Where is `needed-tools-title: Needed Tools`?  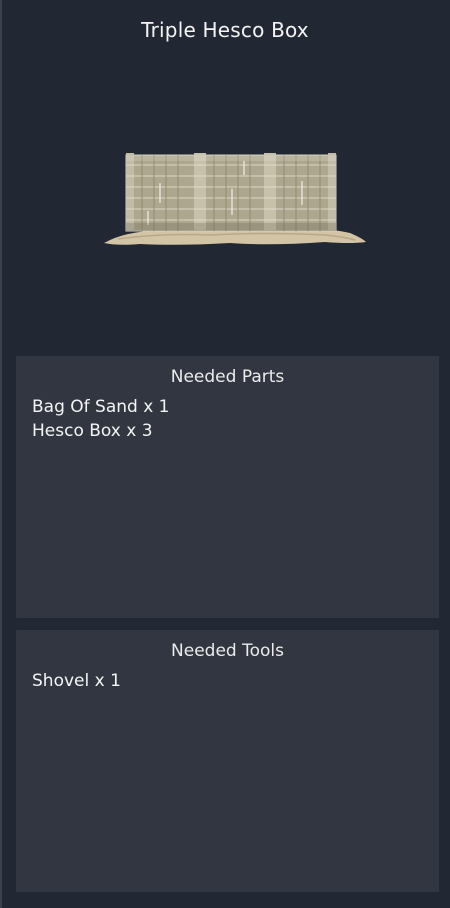
needed-tools-title: Needed Tools is located at coordinates (227, 651).